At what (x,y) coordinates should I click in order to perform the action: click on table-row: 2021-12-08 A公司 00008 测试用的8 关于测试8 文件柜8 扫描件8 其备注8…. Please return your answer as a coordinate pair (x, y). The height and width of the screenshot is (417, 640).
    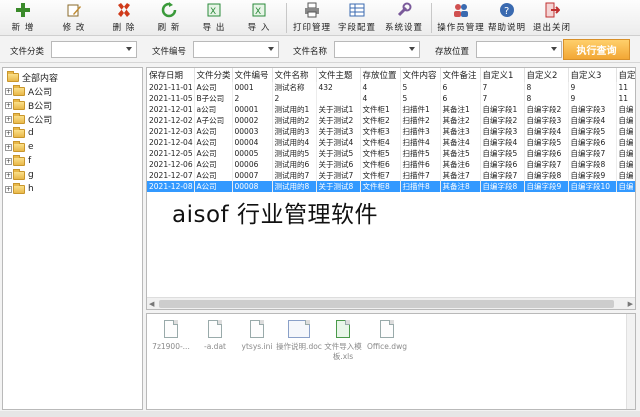
    Looking at the image, I should click on (391, 186).